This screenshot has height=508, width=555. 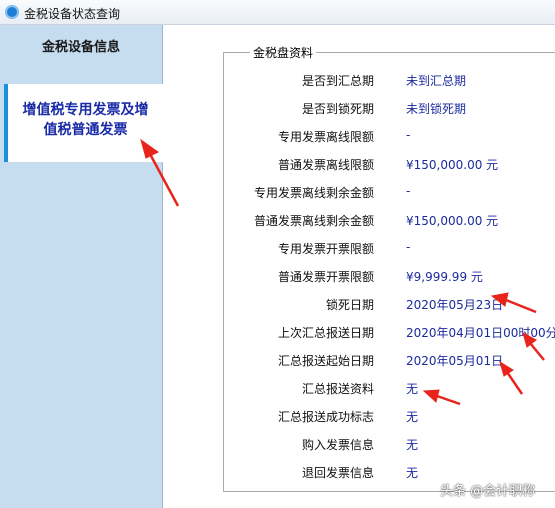 What do you see at coordinates (521, 306) in the screenshot?
I see `annotation-arrow-lock-date` at bounding box center [521, 306].